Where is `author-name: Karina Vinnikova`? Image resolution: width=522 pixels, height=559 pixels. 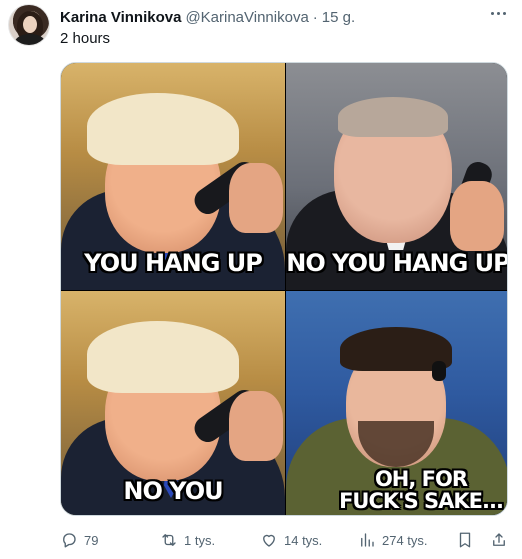
author-name: Karina Vinnikova is located at coordinates (120, 17).